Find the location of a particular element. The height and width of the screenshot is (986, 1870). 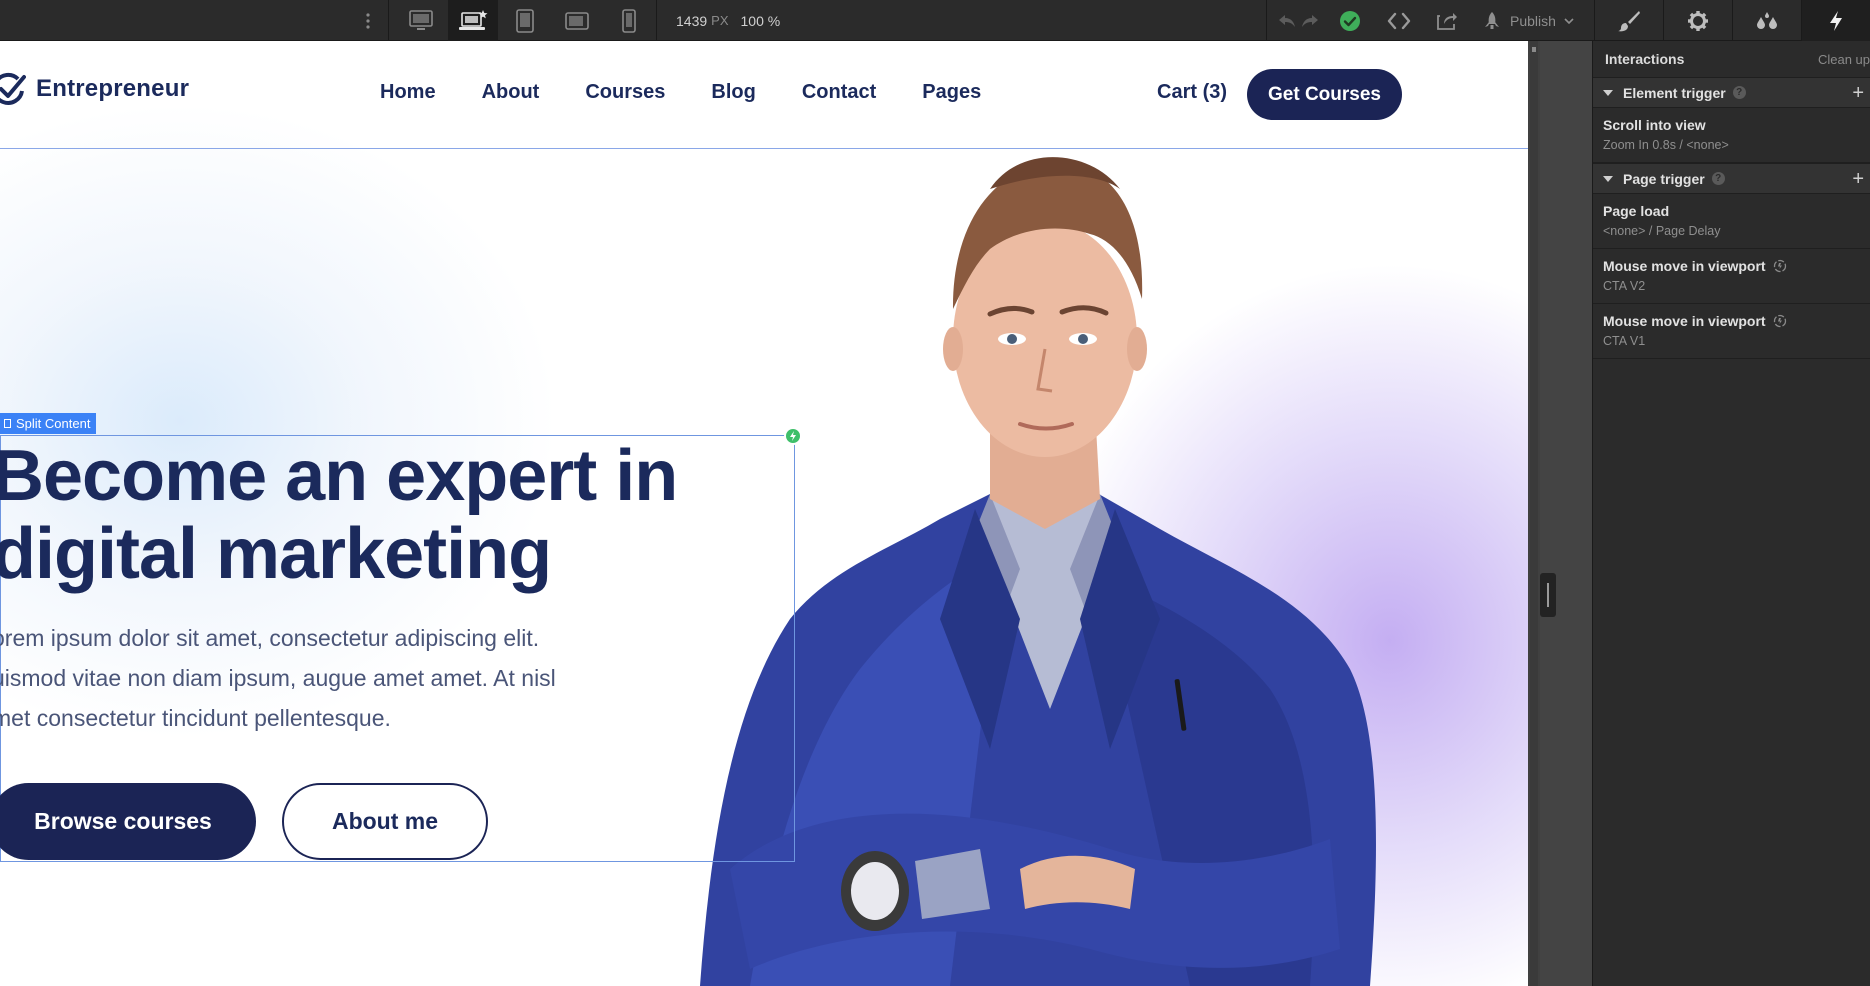

style-manager-panel-tab is located at coordinates (1766, 20).